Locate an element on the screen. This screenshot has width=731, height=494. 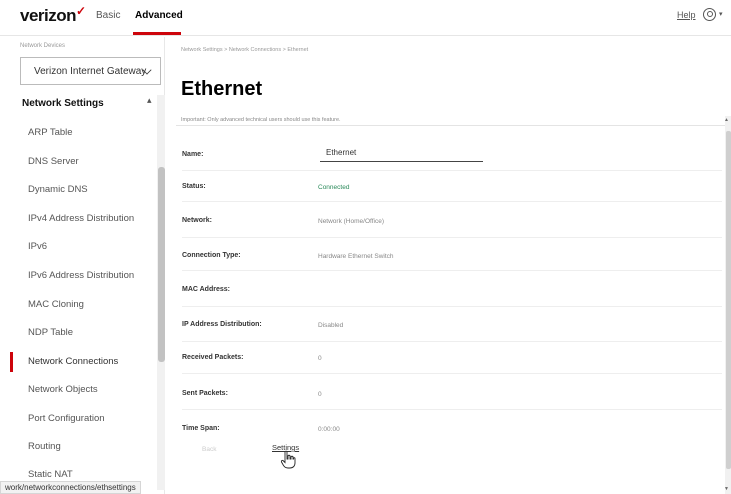
sidebar-item-network-connections: Network Connections is located at coordinates (73, 361).